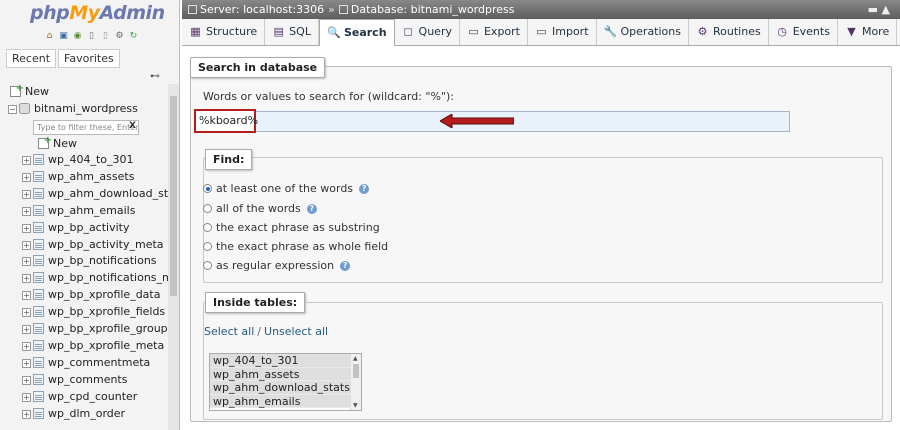 Image resolution: width=900 pixels, height=430 pixels. I want to click on find-option: the exact phrase as whole field, so click(295, 246).